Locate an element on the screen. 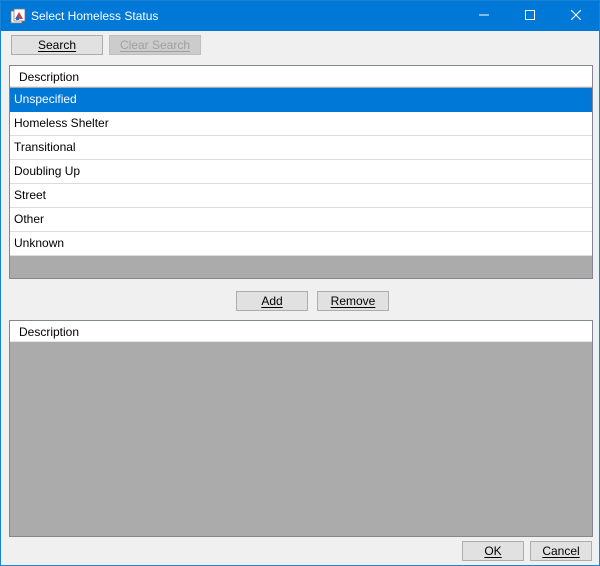 The width and height of the screenshot is (600, 566). selected-grid-header: Description is located at coordinates (301, 331).